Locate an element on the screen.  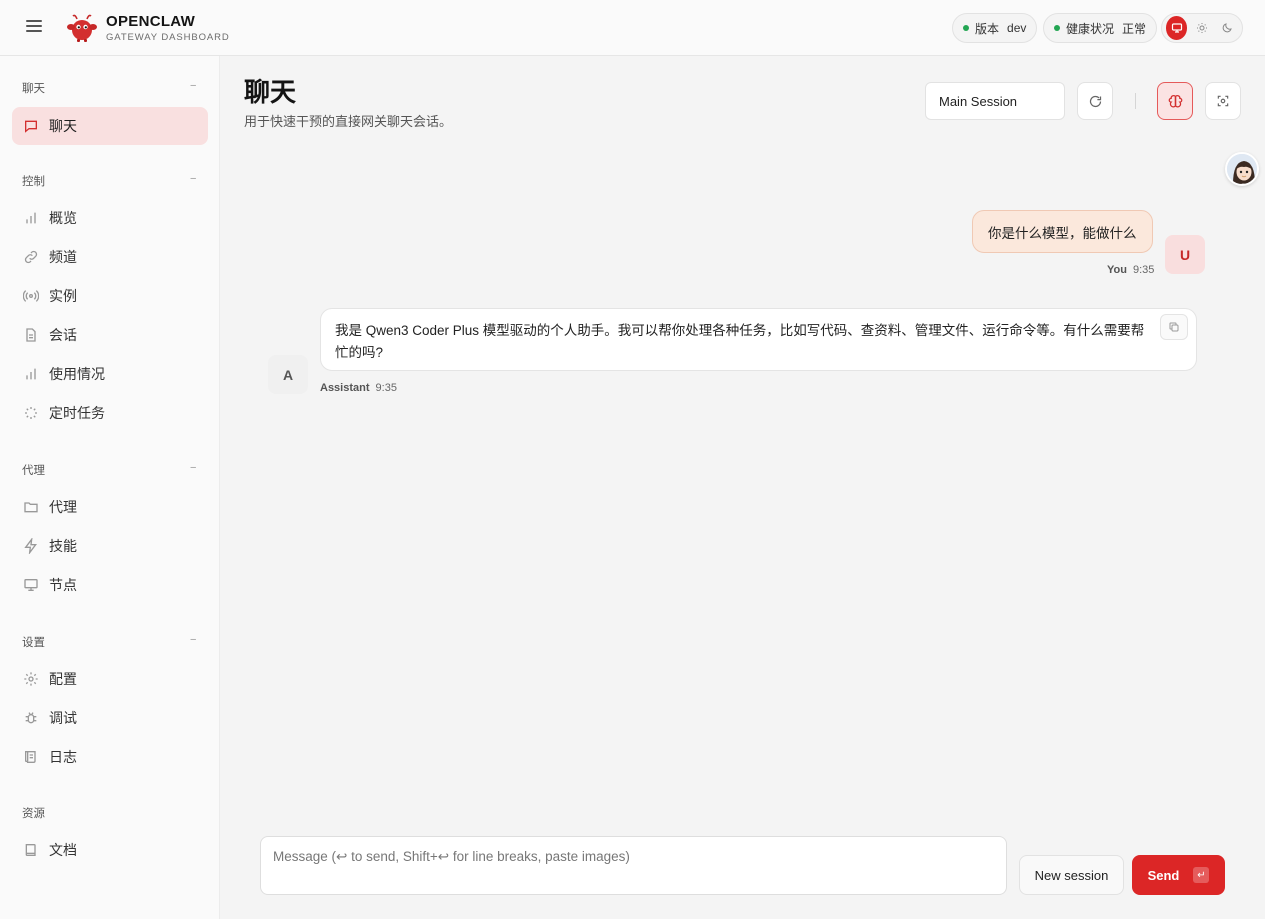
user-message-meta: You 9:35 is located at coordinates (1130, 270).